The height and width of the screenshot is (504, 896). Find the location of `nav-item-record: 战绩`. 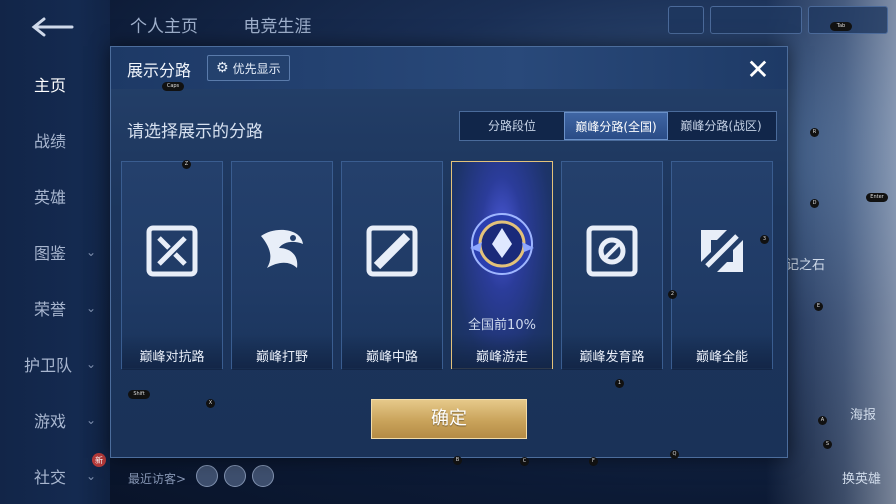

nav-item-record: 战绩 is located at coordinates (50, 140).